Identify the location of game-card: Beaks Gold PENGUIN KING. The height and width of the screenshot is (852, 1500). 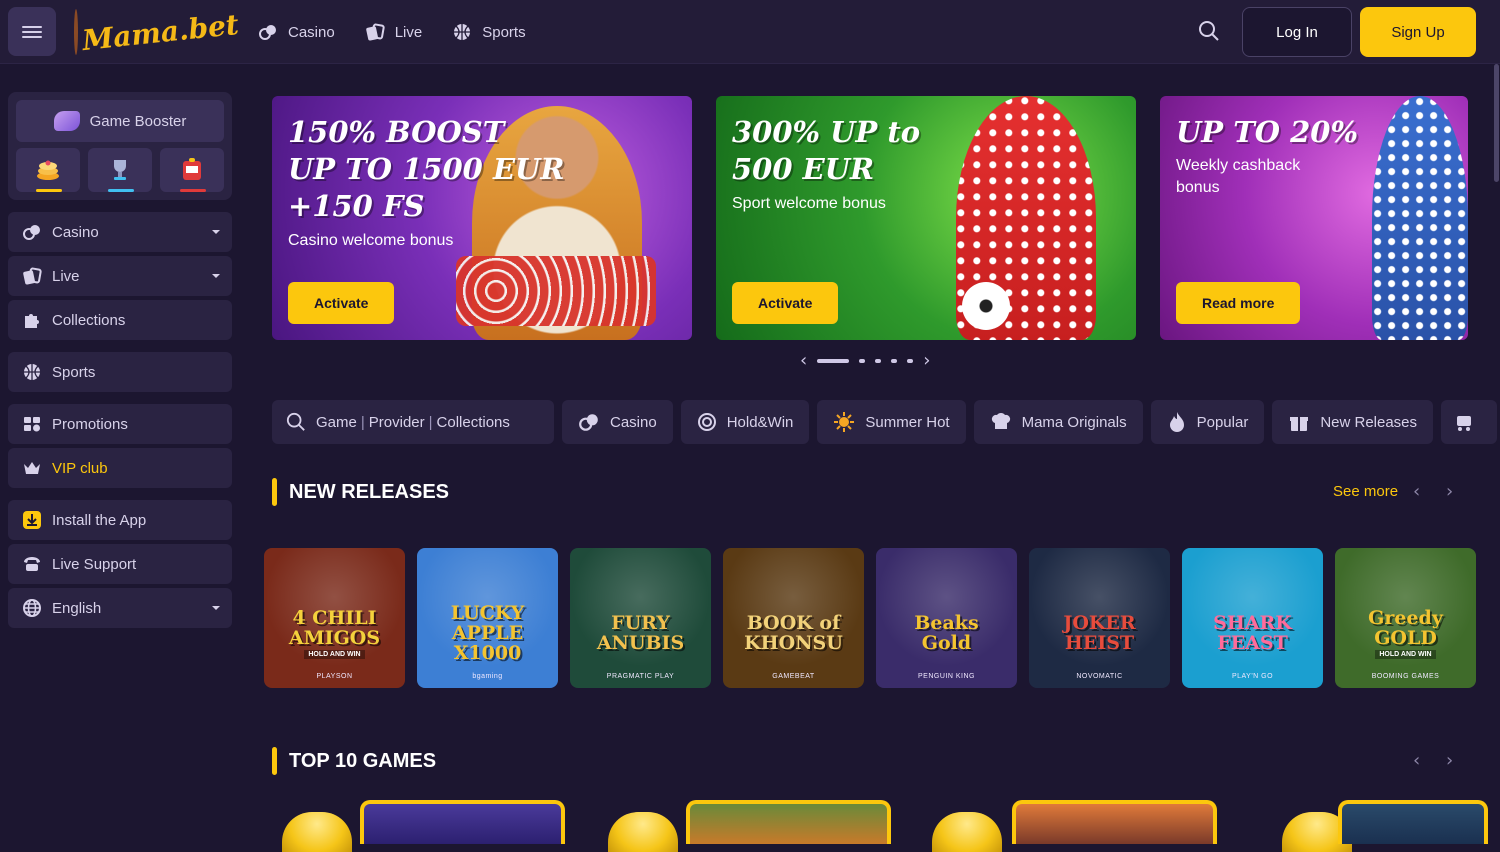
(946, 618).